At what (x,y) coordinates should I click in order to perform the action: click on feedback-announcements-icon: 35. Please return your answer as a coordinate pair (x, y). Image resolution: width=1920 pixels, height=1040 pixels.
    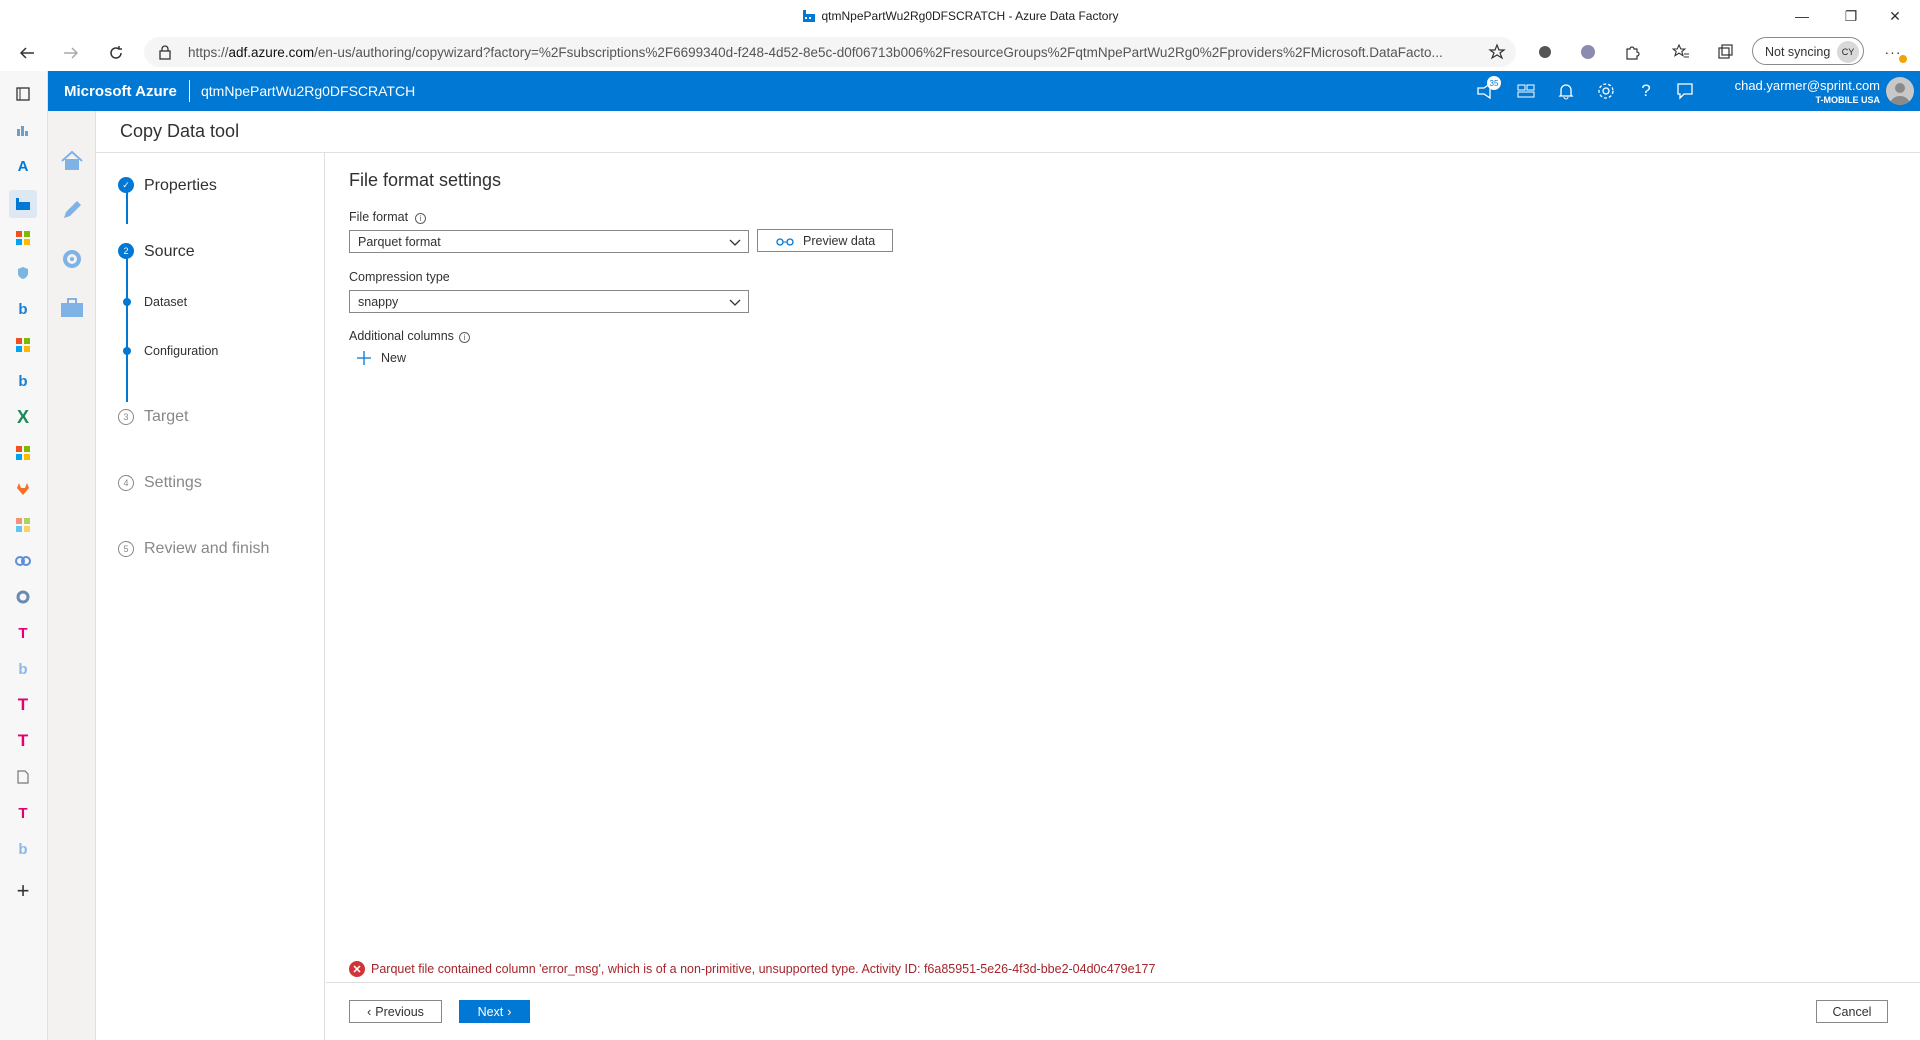
    Looking at the image, I should click on (1488, 89).